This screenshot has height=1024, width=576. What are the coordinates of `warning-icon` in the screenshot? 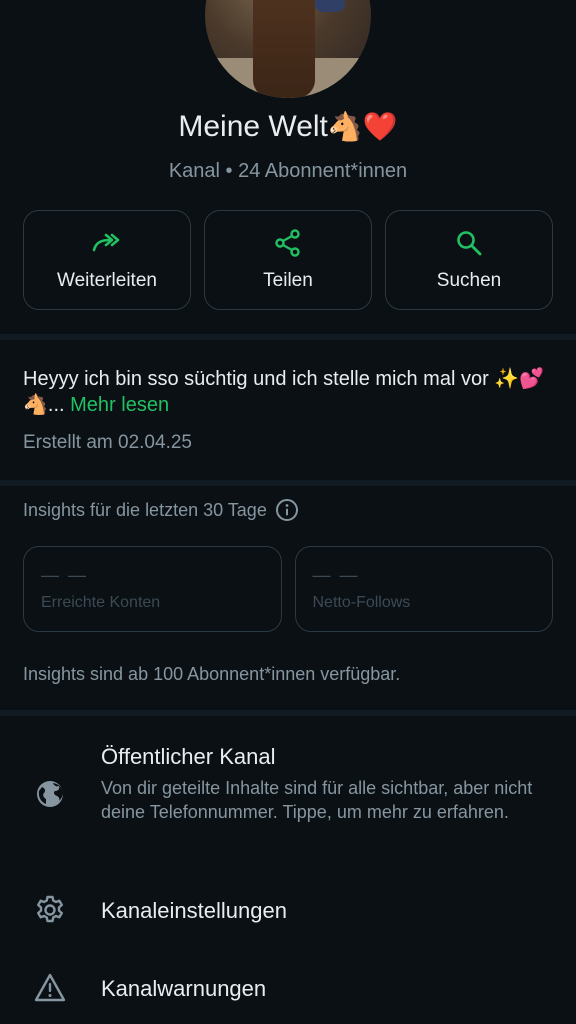 It's located at (50, 988).